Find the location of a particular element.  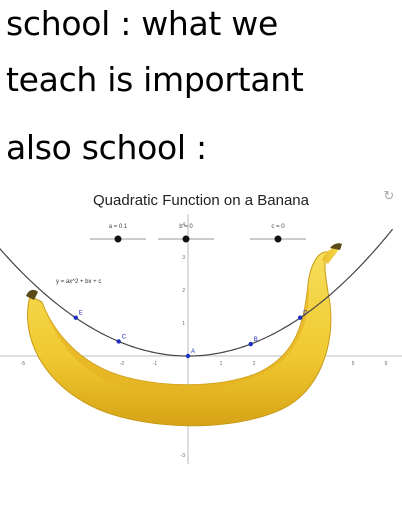

point-label-a: A is located at coordinates (193, 352).